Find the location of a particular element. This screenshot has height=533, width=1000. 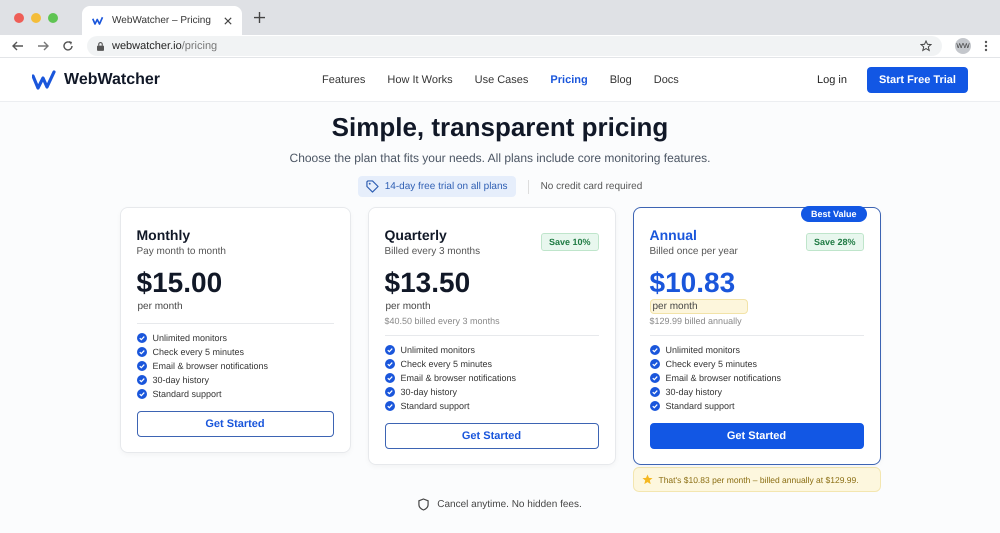

nav-link: Pricing is located at coordinates (569, 80).